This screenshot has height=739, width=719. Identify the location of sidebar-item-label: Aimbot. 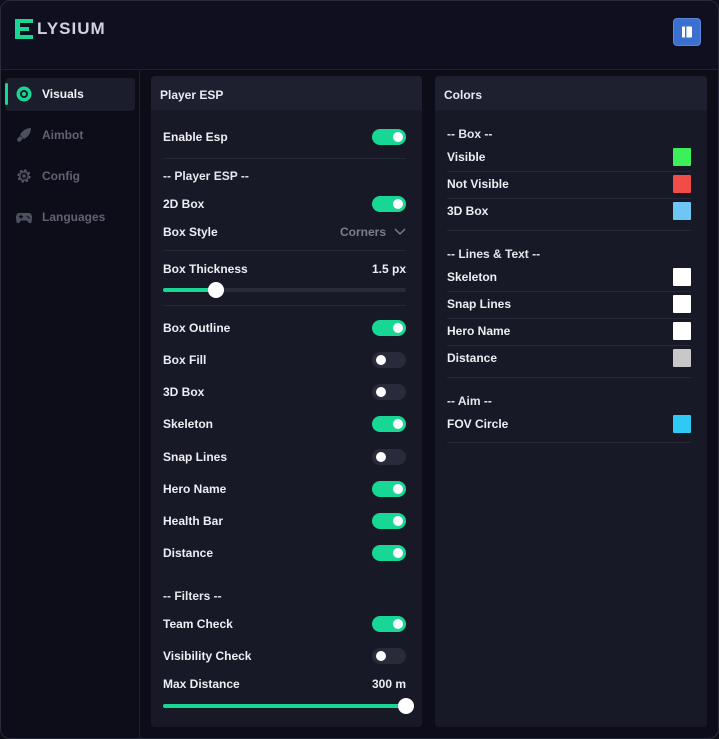
(63, 135).